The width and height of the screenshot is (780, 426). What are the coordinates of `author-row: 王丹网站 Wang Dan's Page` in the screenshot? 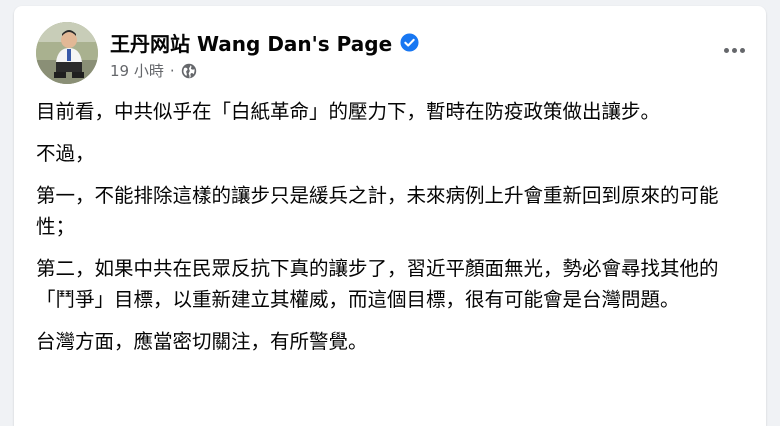 It's located at (264, 42).